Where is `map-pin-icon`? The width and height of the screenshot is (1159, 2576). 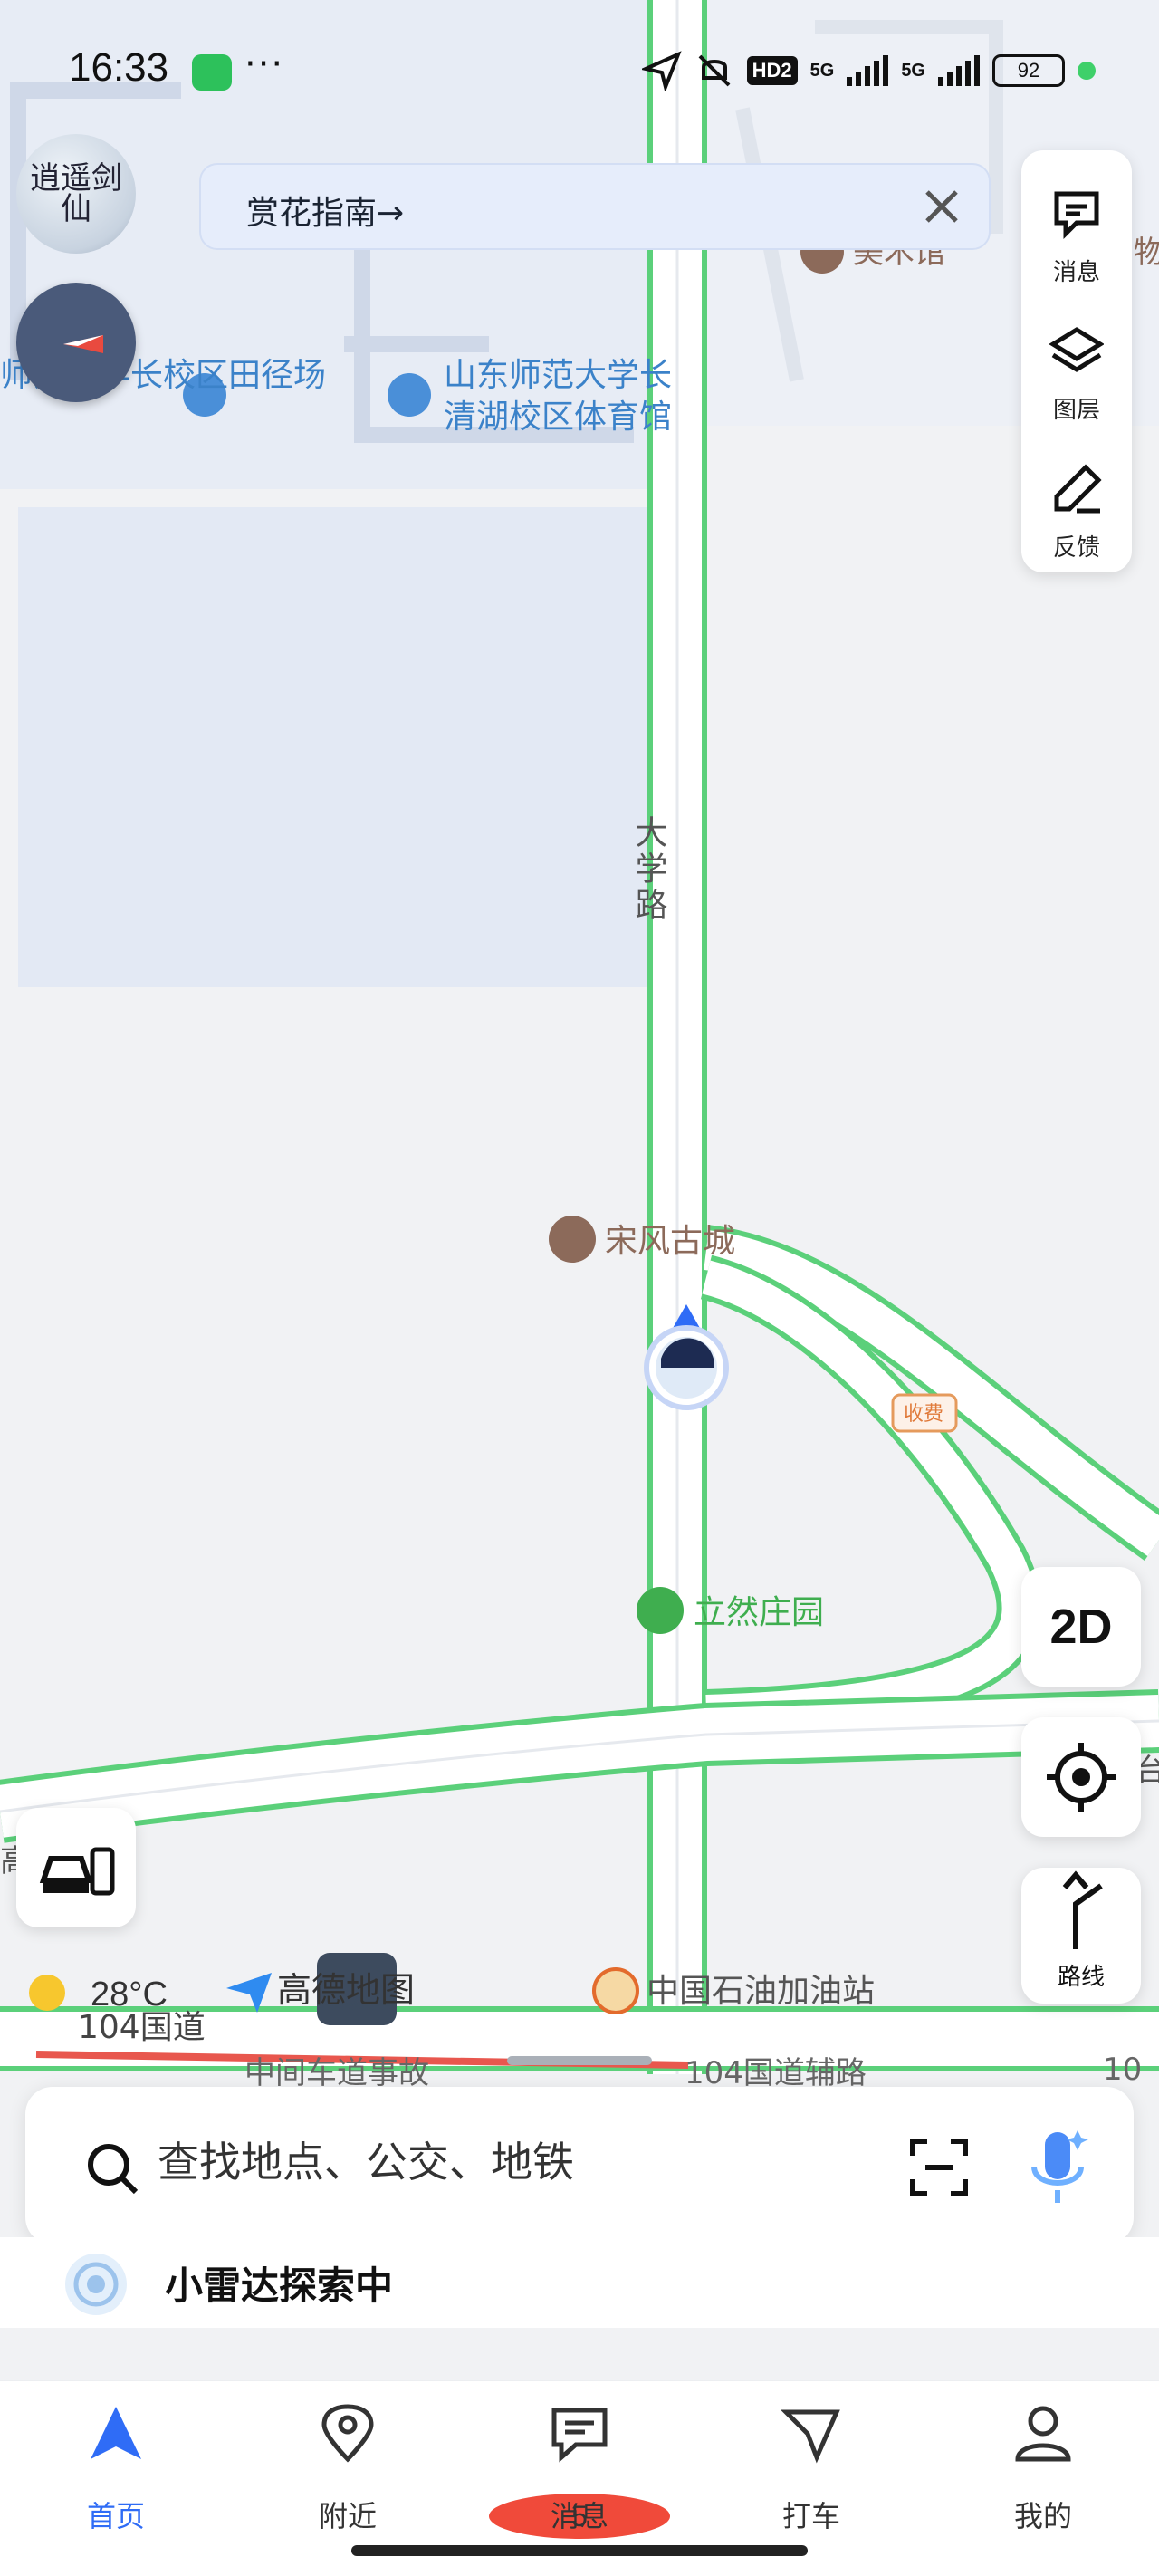 map-pin-icon is located at coordinates (348, 2433).